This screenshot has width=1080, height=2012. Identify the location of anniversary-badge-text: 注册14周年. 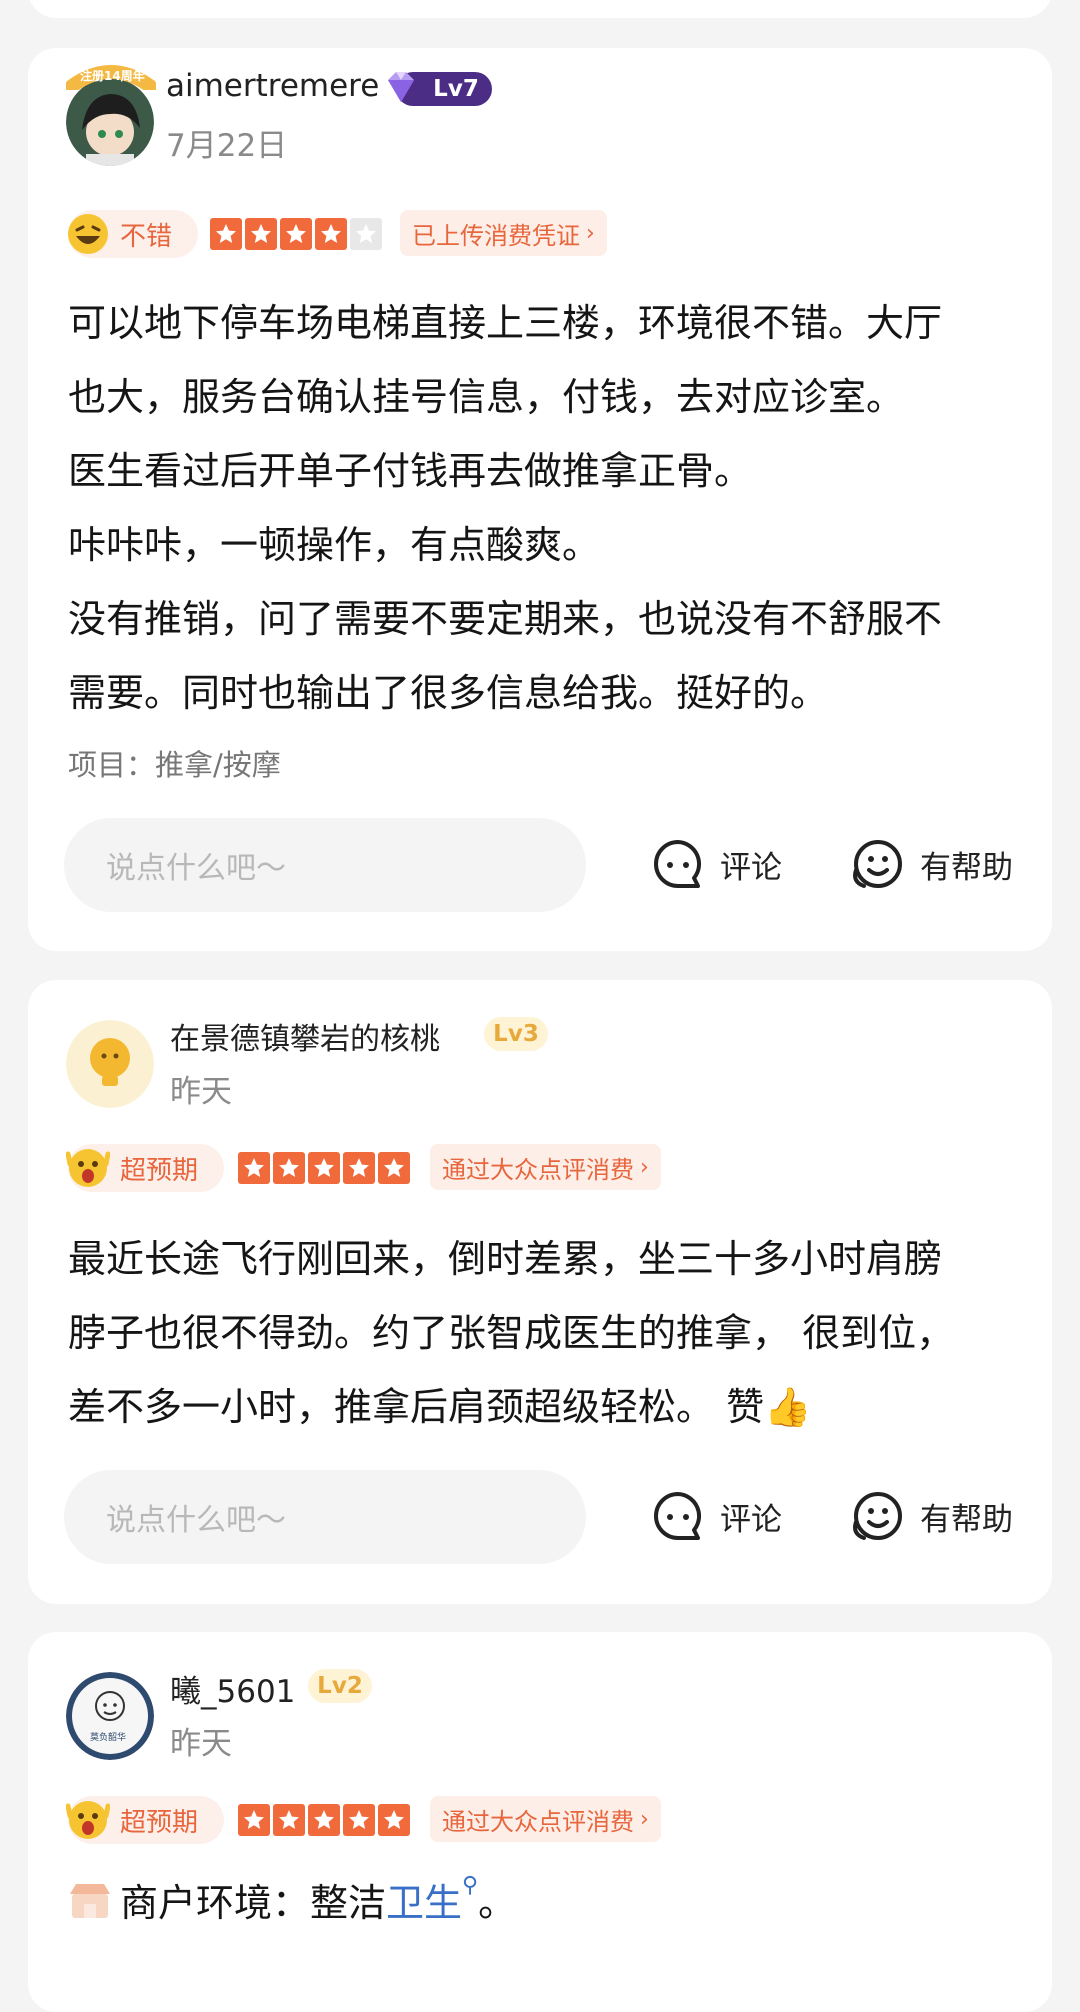
(112, 76).